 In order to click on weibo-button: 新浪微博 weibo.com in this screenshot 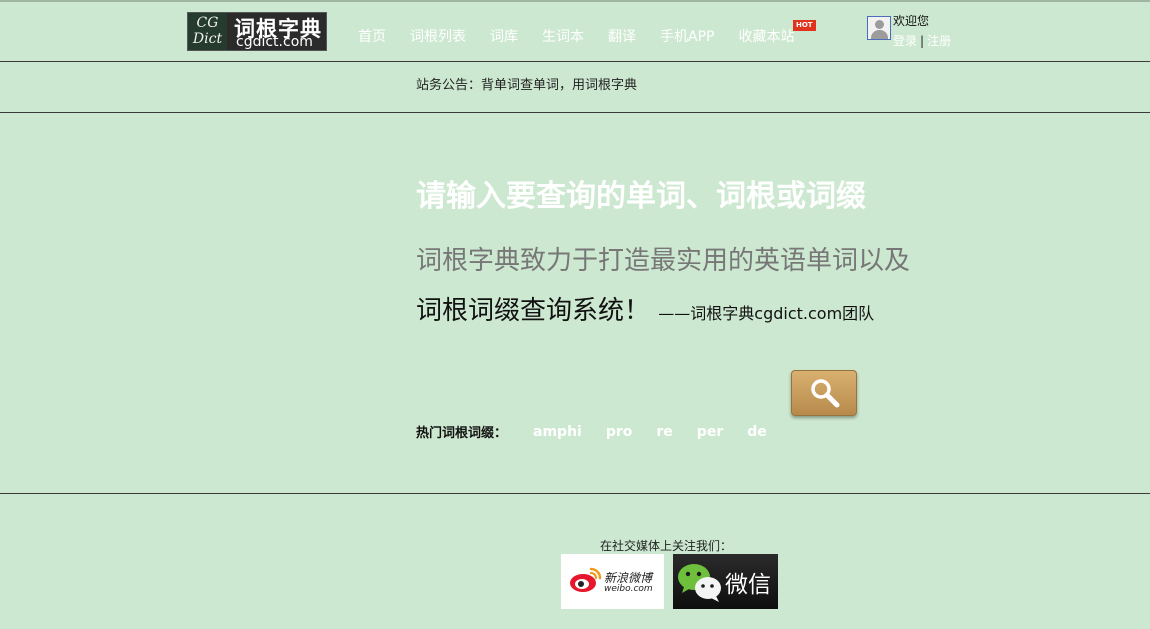, I will do `click(612, 581)`.